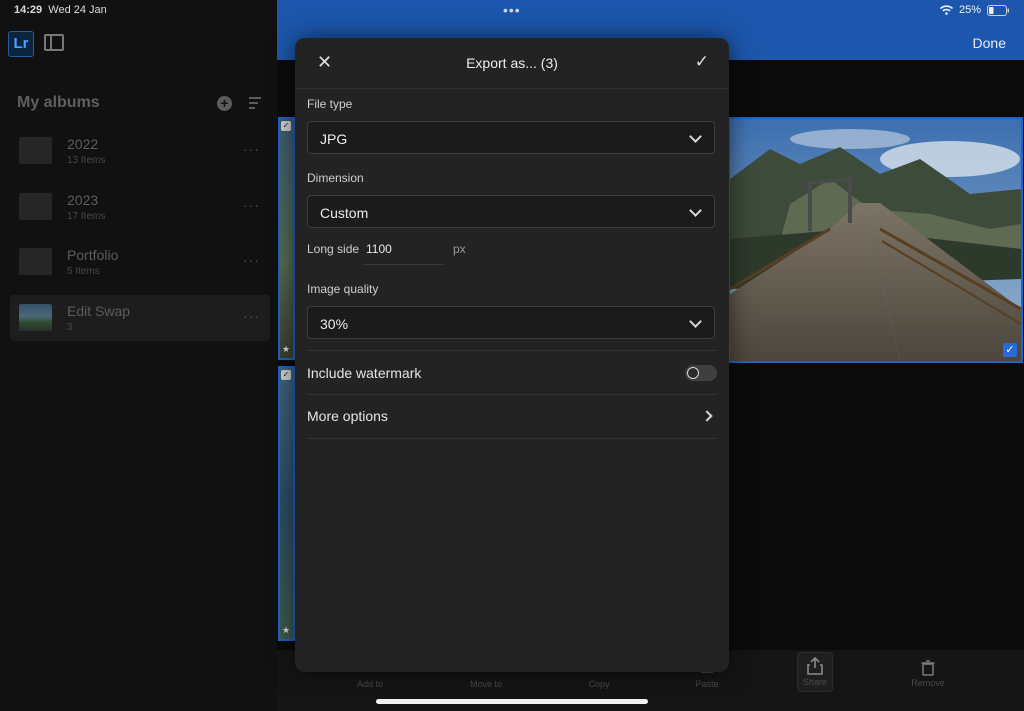 Image resolution: width=1024 pixels, height=711 pixels. Describe the element at coordinates (707, 684) in the screenshot. I see `paste-label: Paste` at that location.